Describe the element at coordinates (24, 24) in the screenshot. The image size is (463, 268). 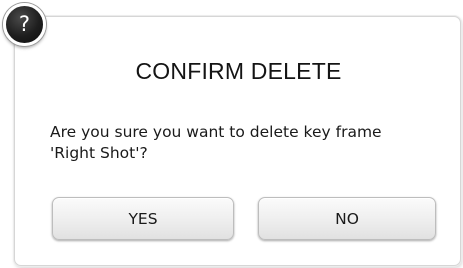
I see `question-mark-icon: ?` at that location.